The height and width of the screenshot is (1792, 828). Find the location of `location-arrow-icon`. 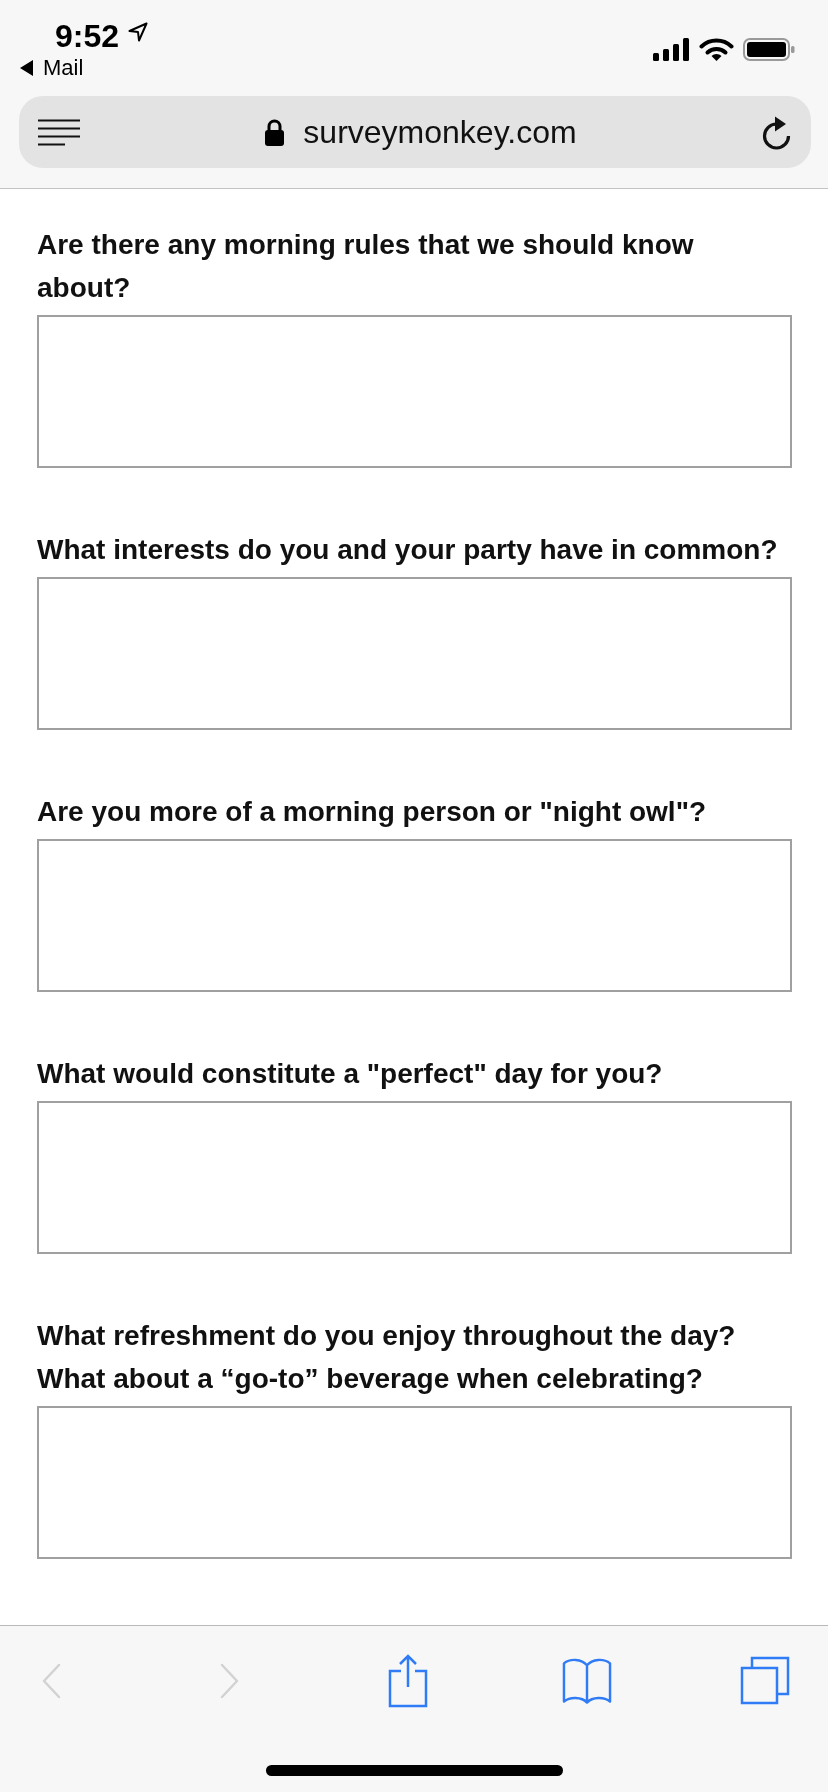

location-arrow-icon is located at coordinates (138, 32).